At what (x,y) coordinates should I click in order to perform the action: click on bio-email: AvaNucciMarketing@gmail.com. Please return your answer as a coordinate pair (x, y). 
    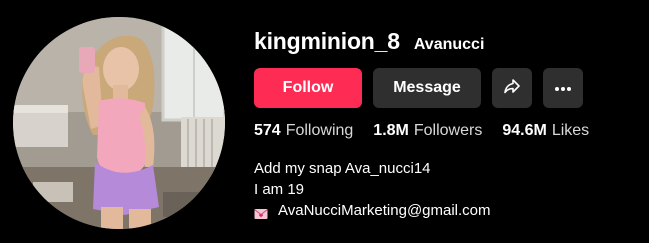
    Looking at the image, I should click on (384, 210).